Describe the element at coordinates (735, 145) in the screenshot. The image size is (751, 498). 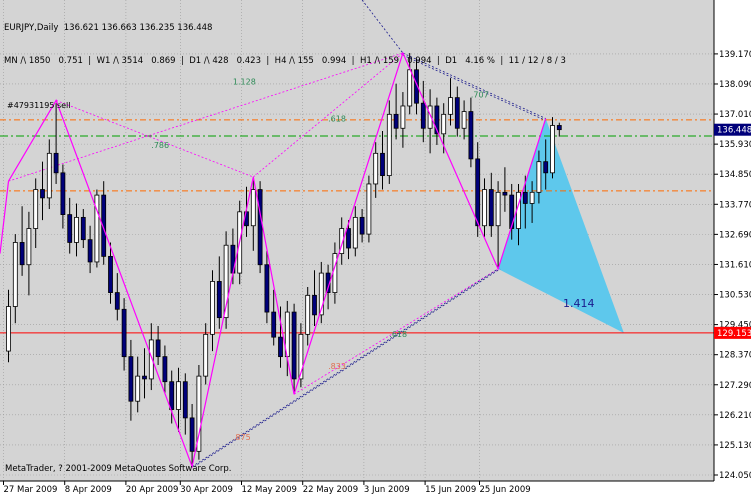
I see `price-tick-label: 135.930` at that location.